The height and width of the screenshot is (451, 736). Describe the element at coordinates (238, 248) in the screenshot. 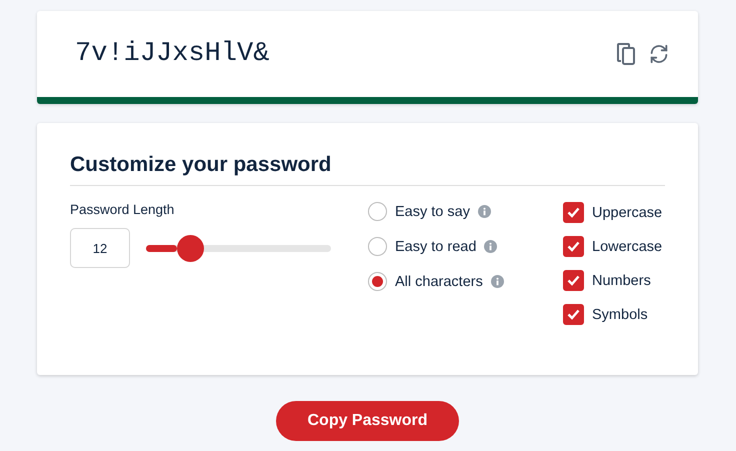

I see `length-slider` at that location.